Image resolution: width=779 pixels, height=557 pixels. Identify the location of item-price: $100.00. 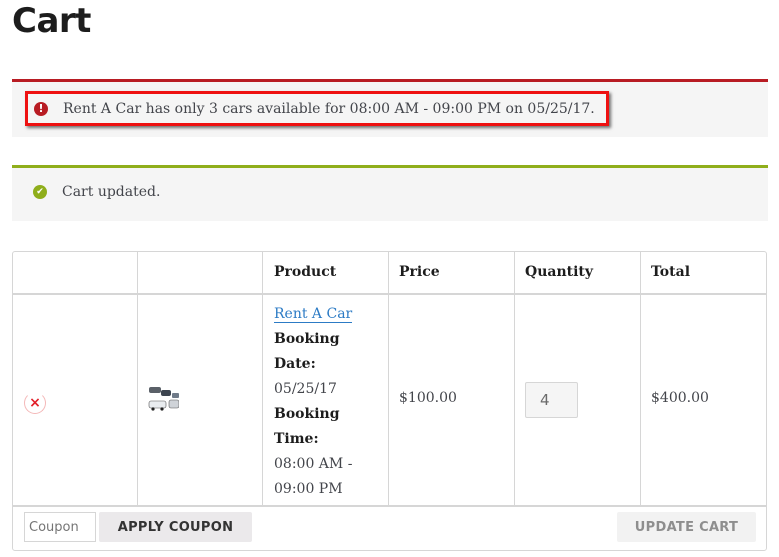
(428, 398).